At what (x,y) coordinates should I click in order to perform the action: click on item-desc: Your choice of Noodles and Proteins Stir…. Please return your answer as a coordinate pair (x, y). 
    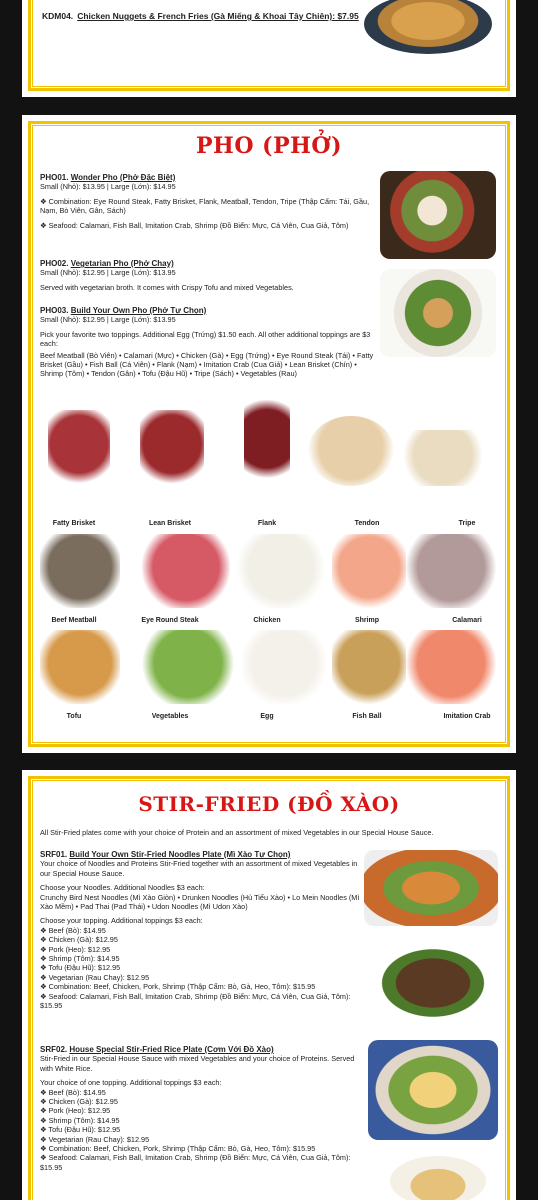
    Looking at the image, I should click on (199, 868).